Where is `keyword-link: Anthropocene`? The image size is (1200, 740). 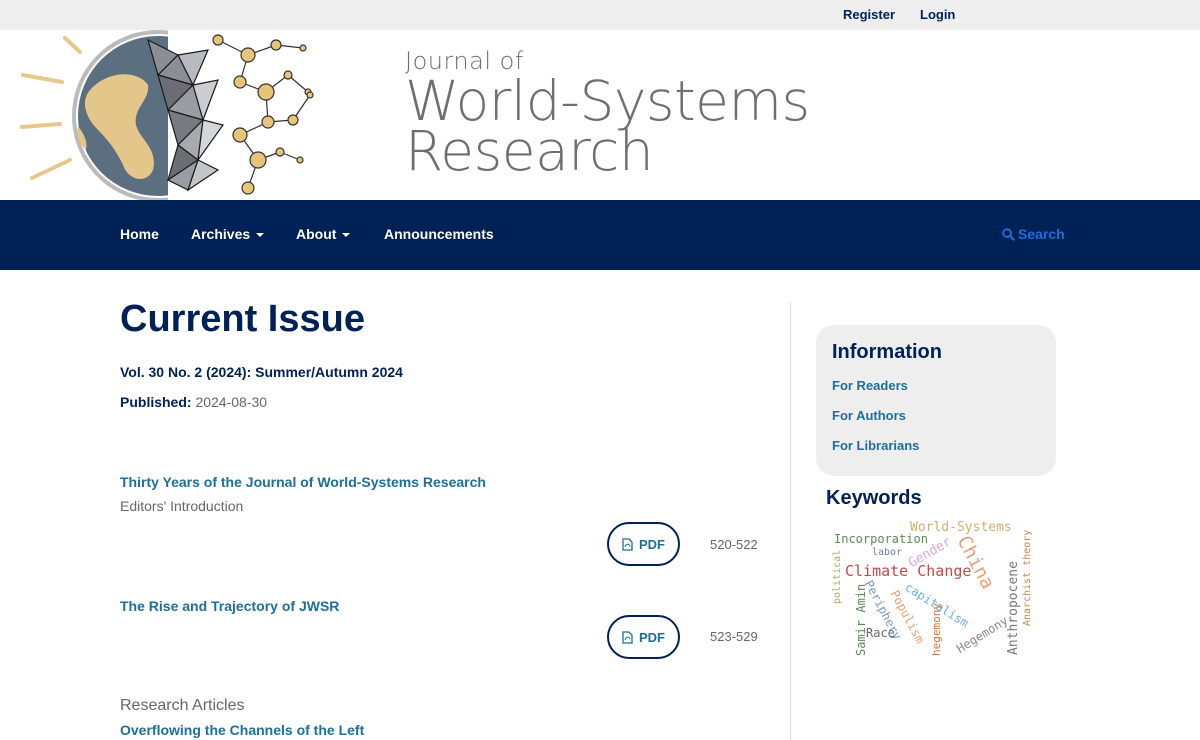
keyword-link: Anthropocene is located at coordinates (1013, 608).